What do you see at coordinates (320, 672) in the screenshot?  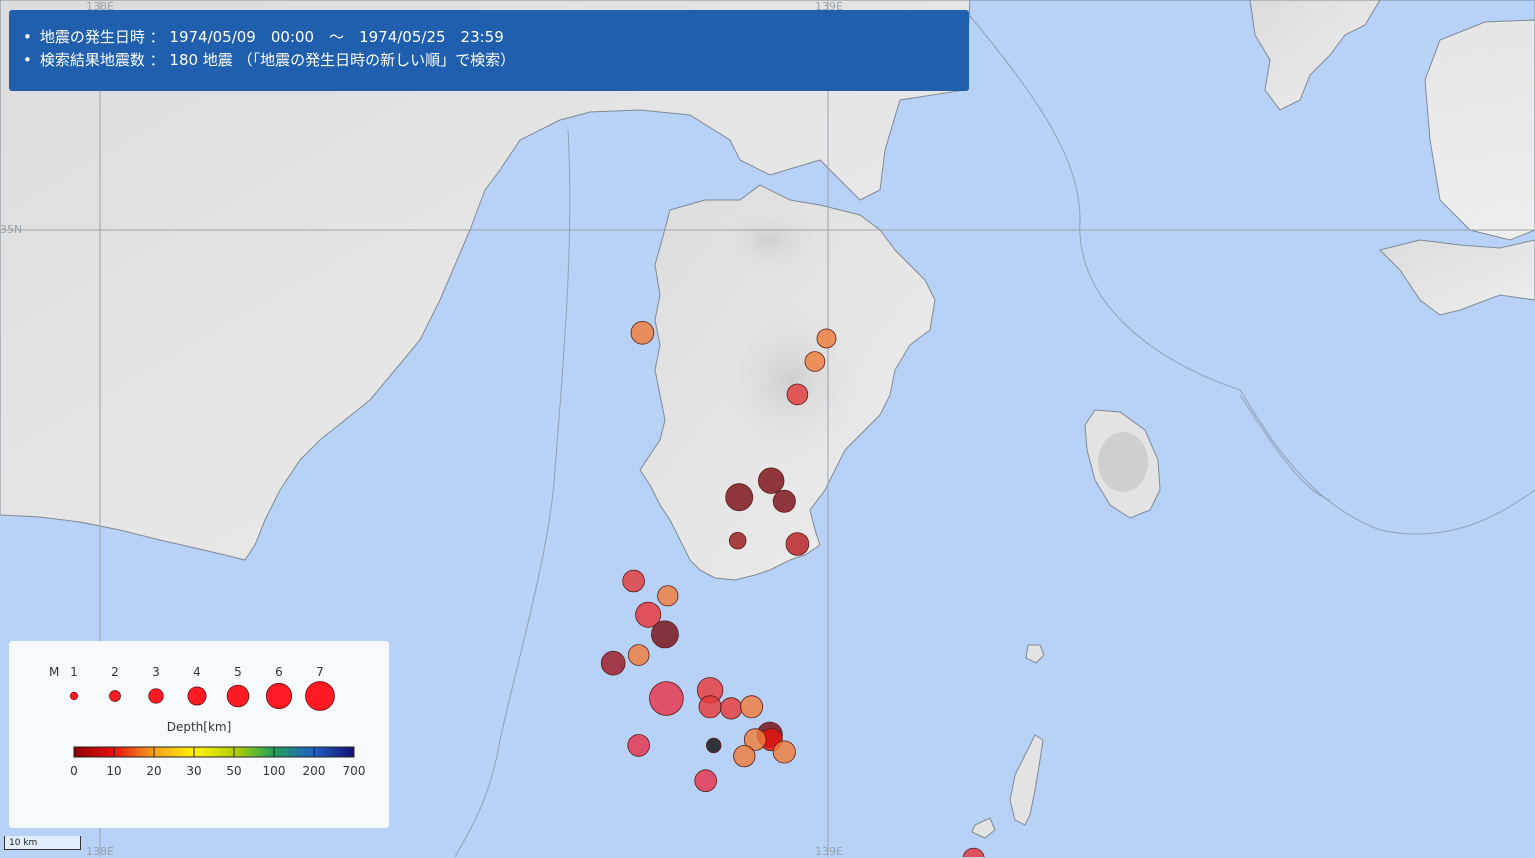 I see `legend-magnitude-tick: 7` at bounding box center [320, 672].